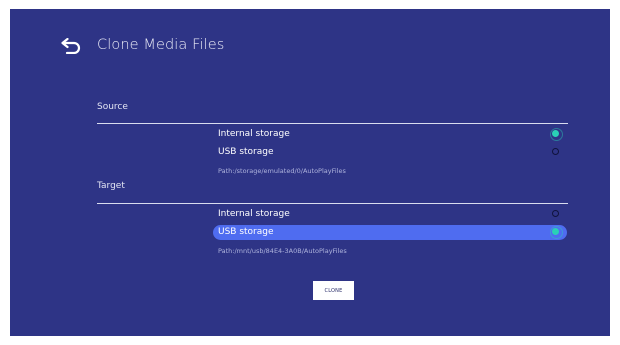 This screenshot has height=345, width=620. Describe the element at coordinates (390, 232) in the screenshot. I see `target-option-usb-storage: USB storage` at that location.